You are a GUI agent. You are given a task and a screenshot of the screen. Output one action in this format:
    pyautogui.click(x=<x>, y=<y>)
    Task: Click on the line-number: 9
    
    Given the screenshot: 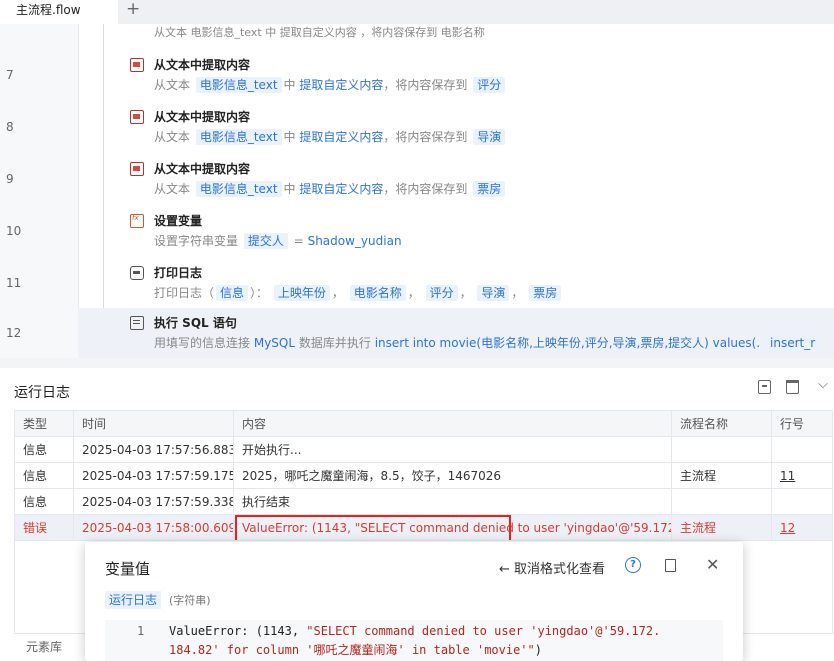 What is the action you would take?
    pyautogui.click(x=10, y=179)
    